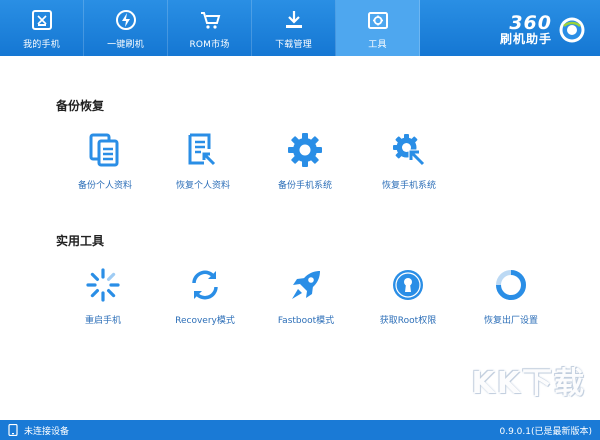 The image size is (600, 440). I want to click on backup-phone-system-label: 备份手机系统, so click(304, 186).